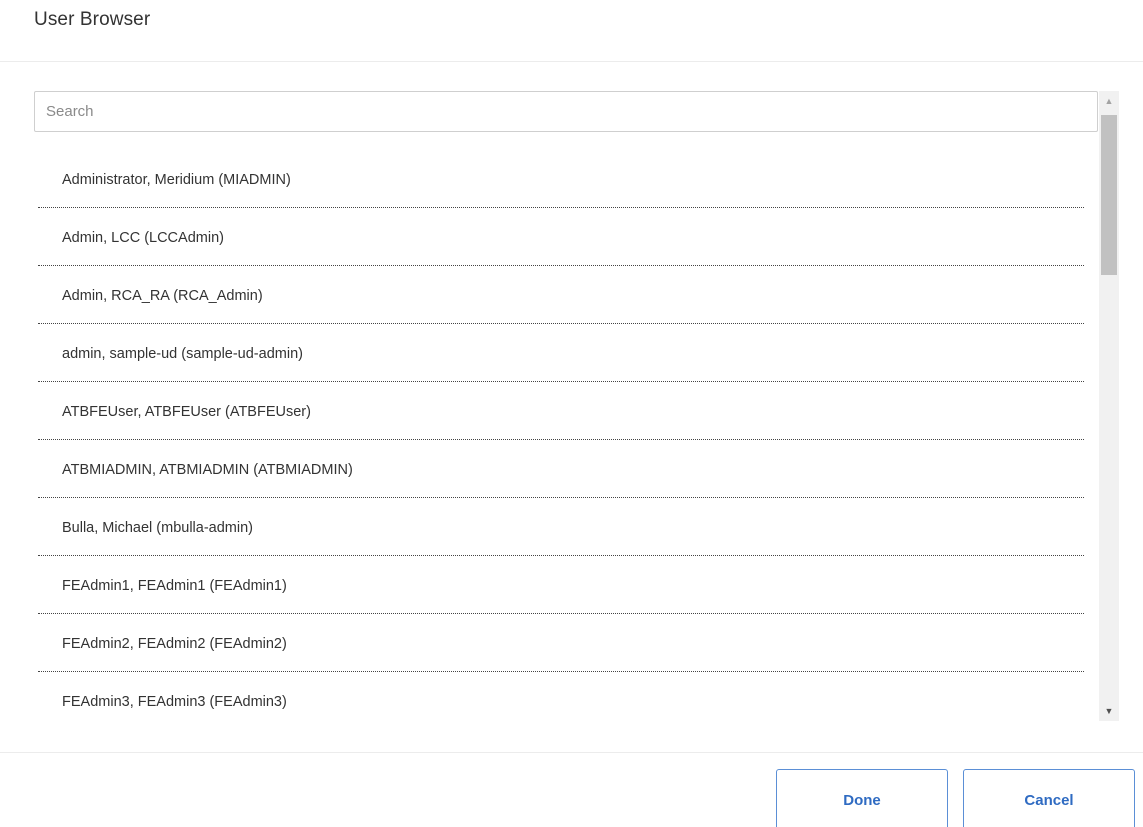  I want to click on done-button: Done, so click(862, 798).